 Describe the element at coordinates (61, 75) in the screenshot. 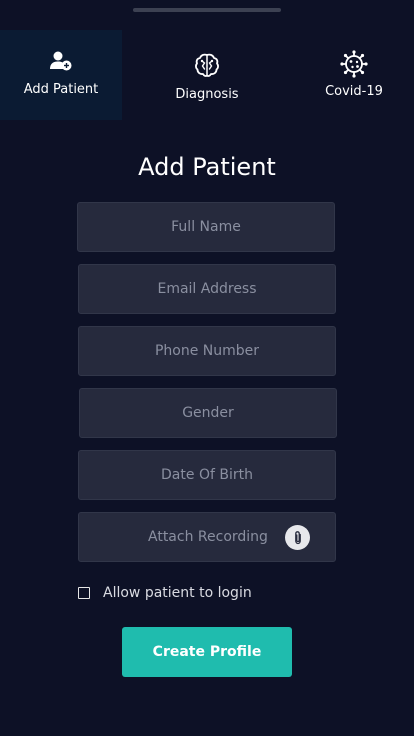

I see `tab-add-patient: Add Patient` at that location.